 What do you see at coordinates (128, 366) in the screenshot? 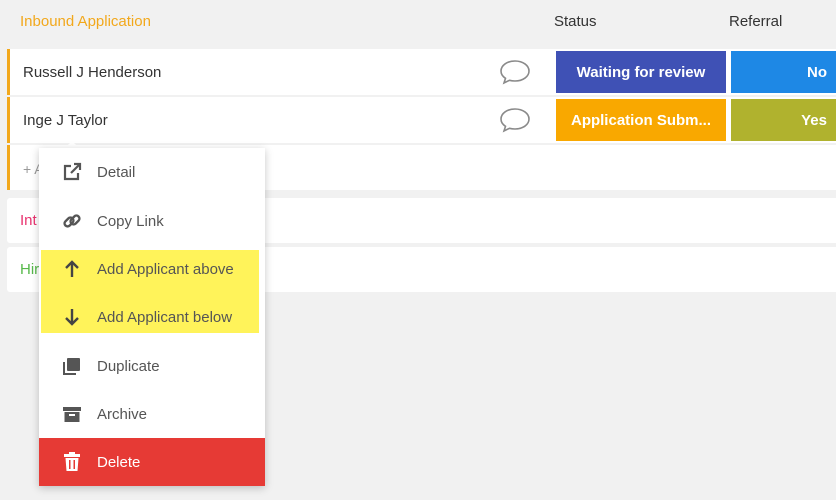
I see `menu-item-label: Duplicate` at bounding box center [128, 366].